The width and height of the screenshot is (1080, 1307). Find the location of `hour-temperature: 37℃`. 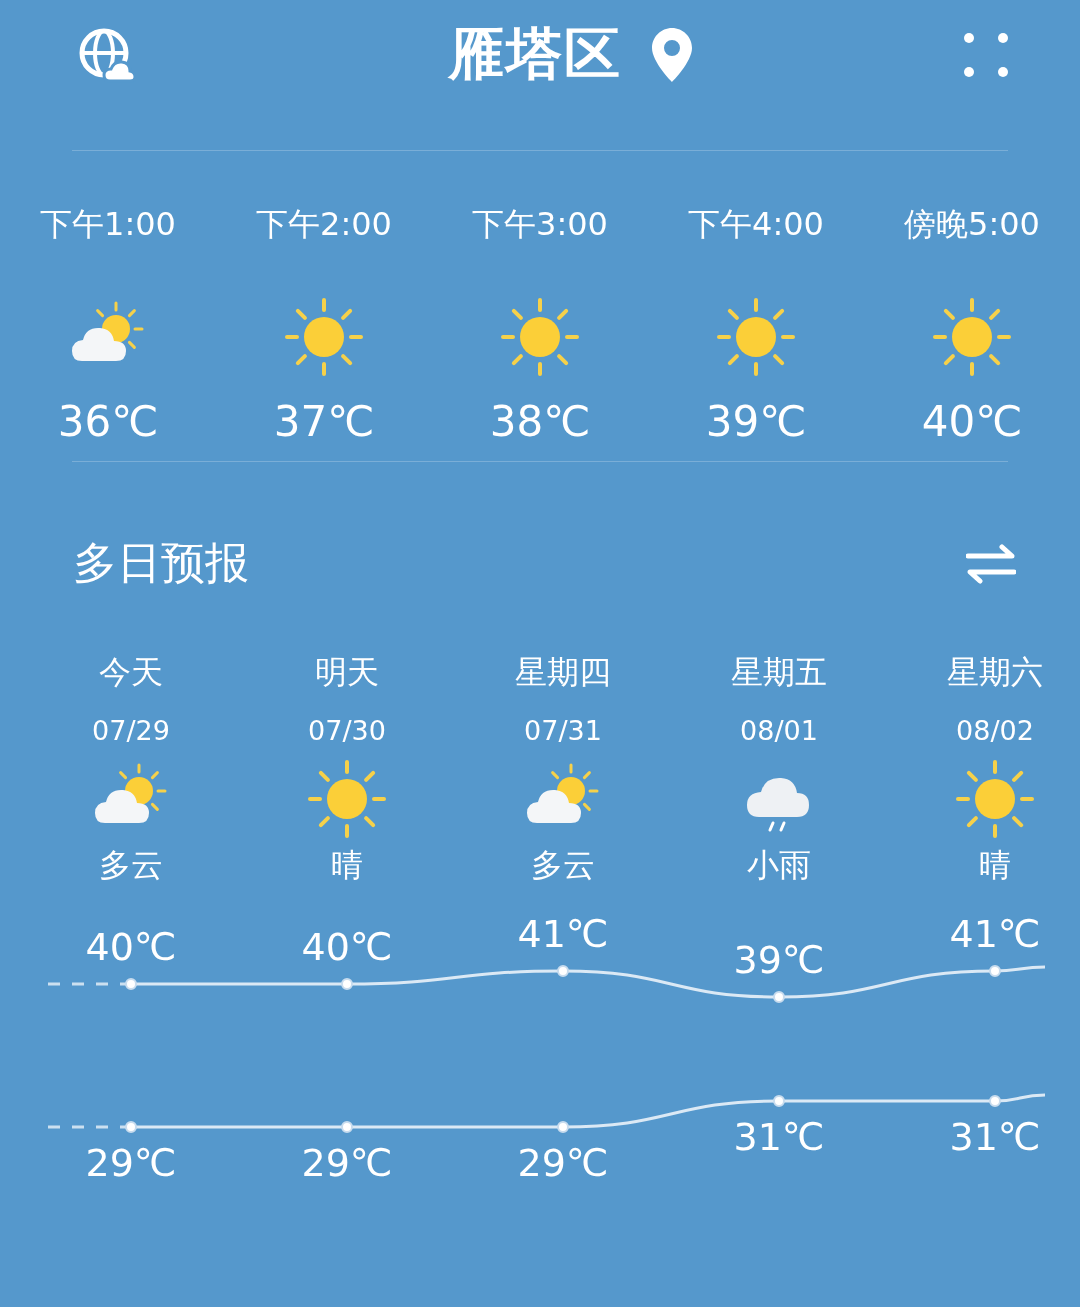

hour-temperature: 37℃ is located at coordinates (324, 421).